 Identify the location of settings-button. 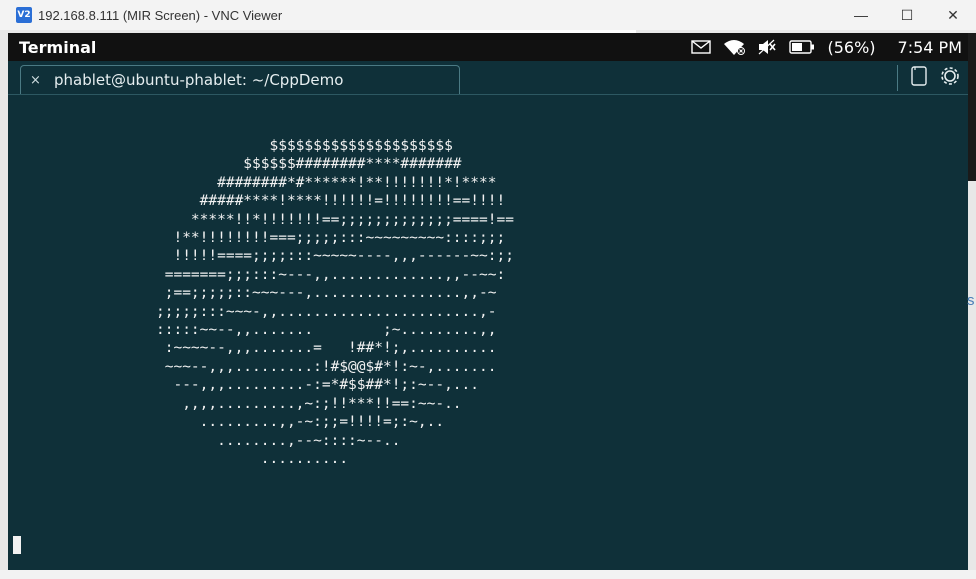
(950, 78).